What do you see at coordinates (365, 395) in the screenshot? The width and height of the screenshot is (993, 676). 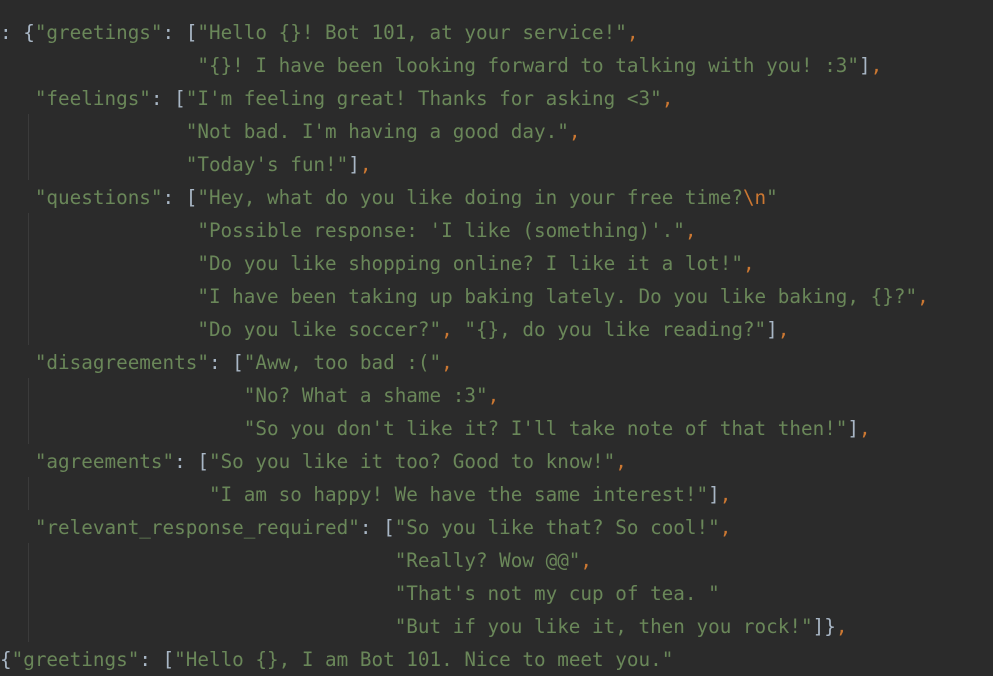 I see `code-token: "No? What a shame :3"` at bounding box center [365, 395].